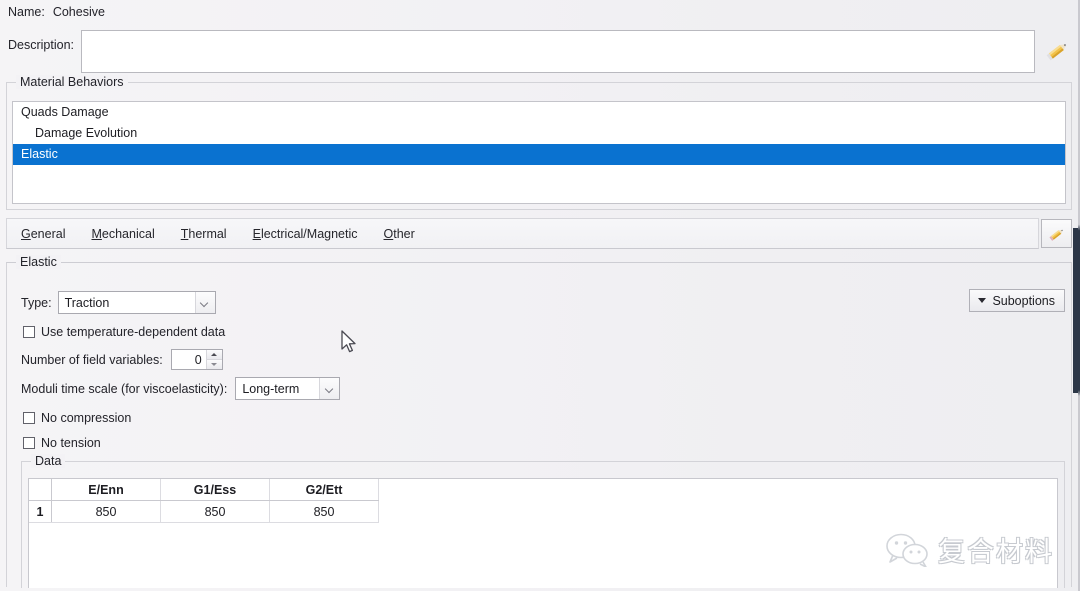 Image resolution: width=1080 pixels, height=591 pixels. Describe the element at coordinates (207, 233) in the screenshot. I see `tab-thermal-label: hermal` at that location.